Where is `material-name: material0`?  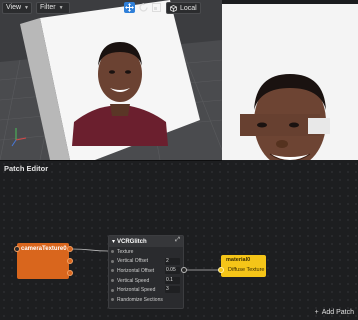 material-name: material0 is located at coordinates (238, 260).